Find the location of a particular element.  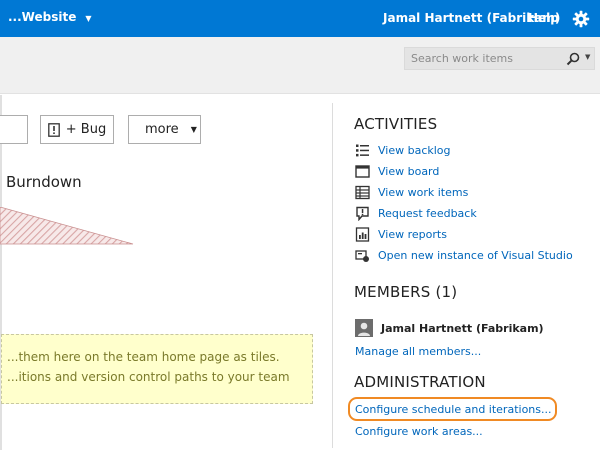

activity-label: View backlog is located at coordinates (414, 150).